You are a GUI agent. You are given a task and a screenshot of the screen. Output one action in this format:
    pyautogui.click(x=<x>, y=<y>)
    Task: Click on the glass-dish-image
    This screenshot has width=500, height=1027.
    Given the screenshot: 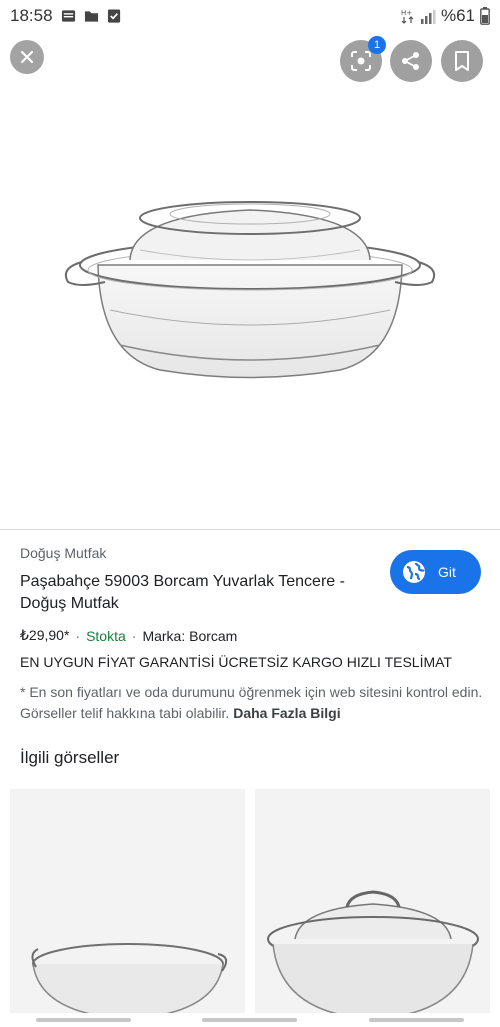 What is the action you would take?
    pyautogui.click(x=127, y=904)
    